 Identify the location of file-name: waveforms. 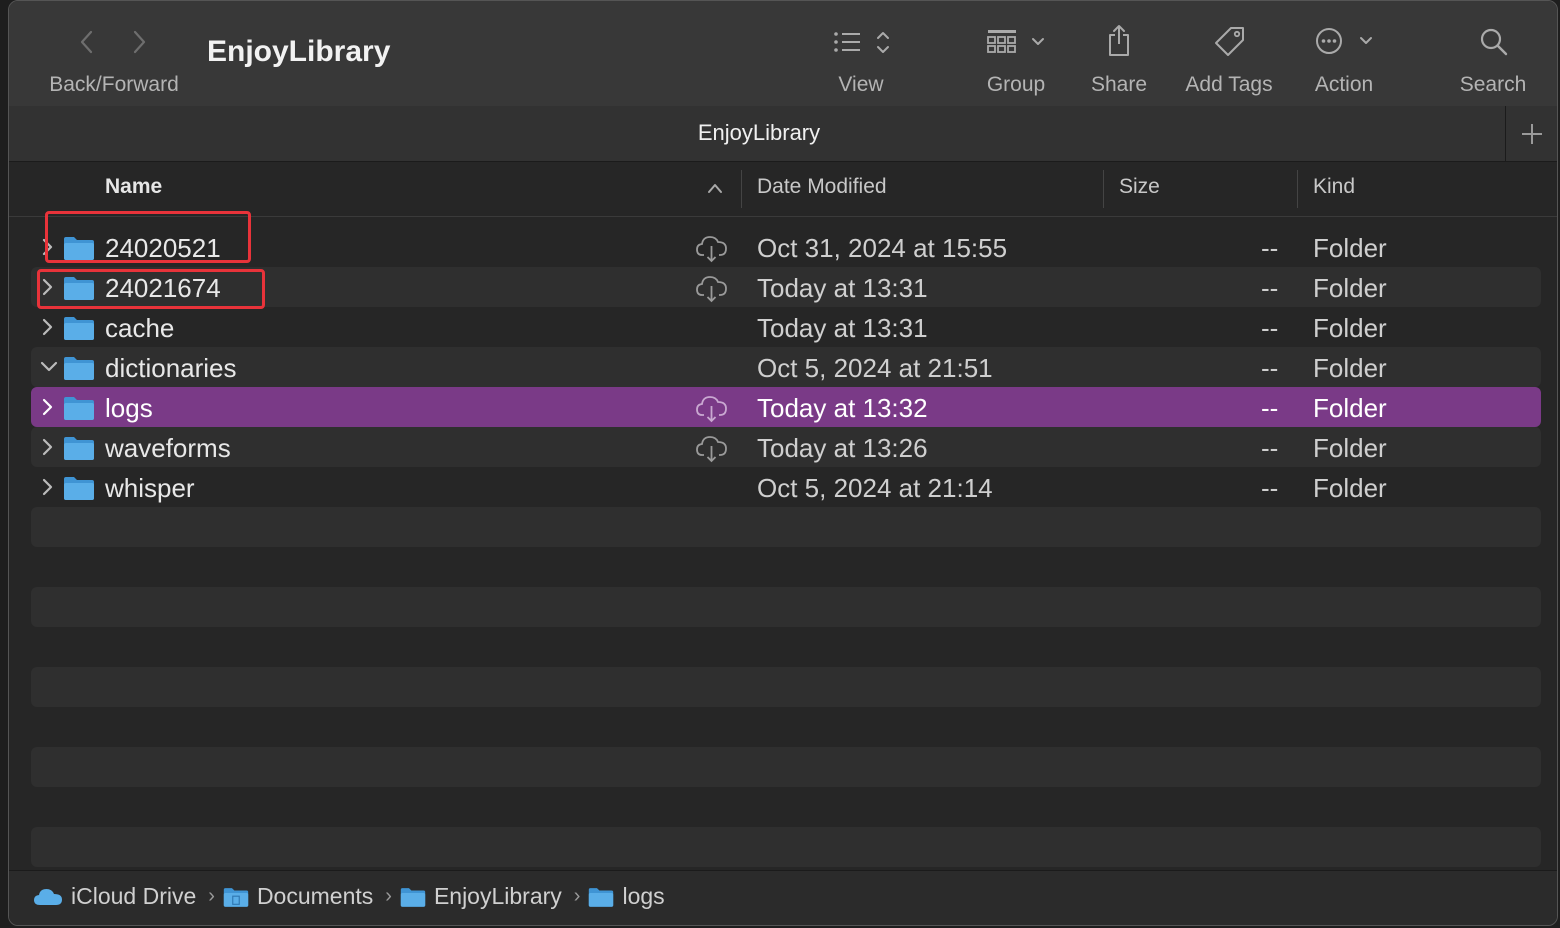
(168, 448).